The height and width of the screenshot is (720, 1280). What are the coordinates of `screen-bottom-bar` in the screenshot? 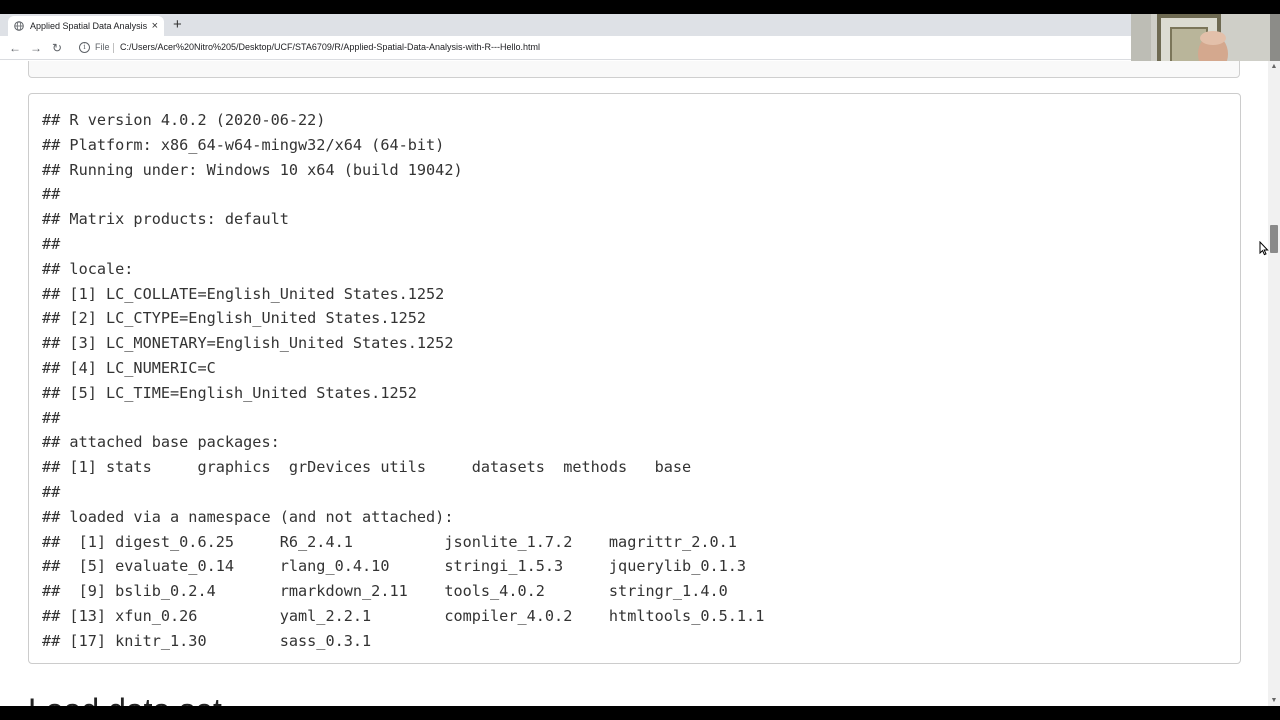 It's located at (640, 713).